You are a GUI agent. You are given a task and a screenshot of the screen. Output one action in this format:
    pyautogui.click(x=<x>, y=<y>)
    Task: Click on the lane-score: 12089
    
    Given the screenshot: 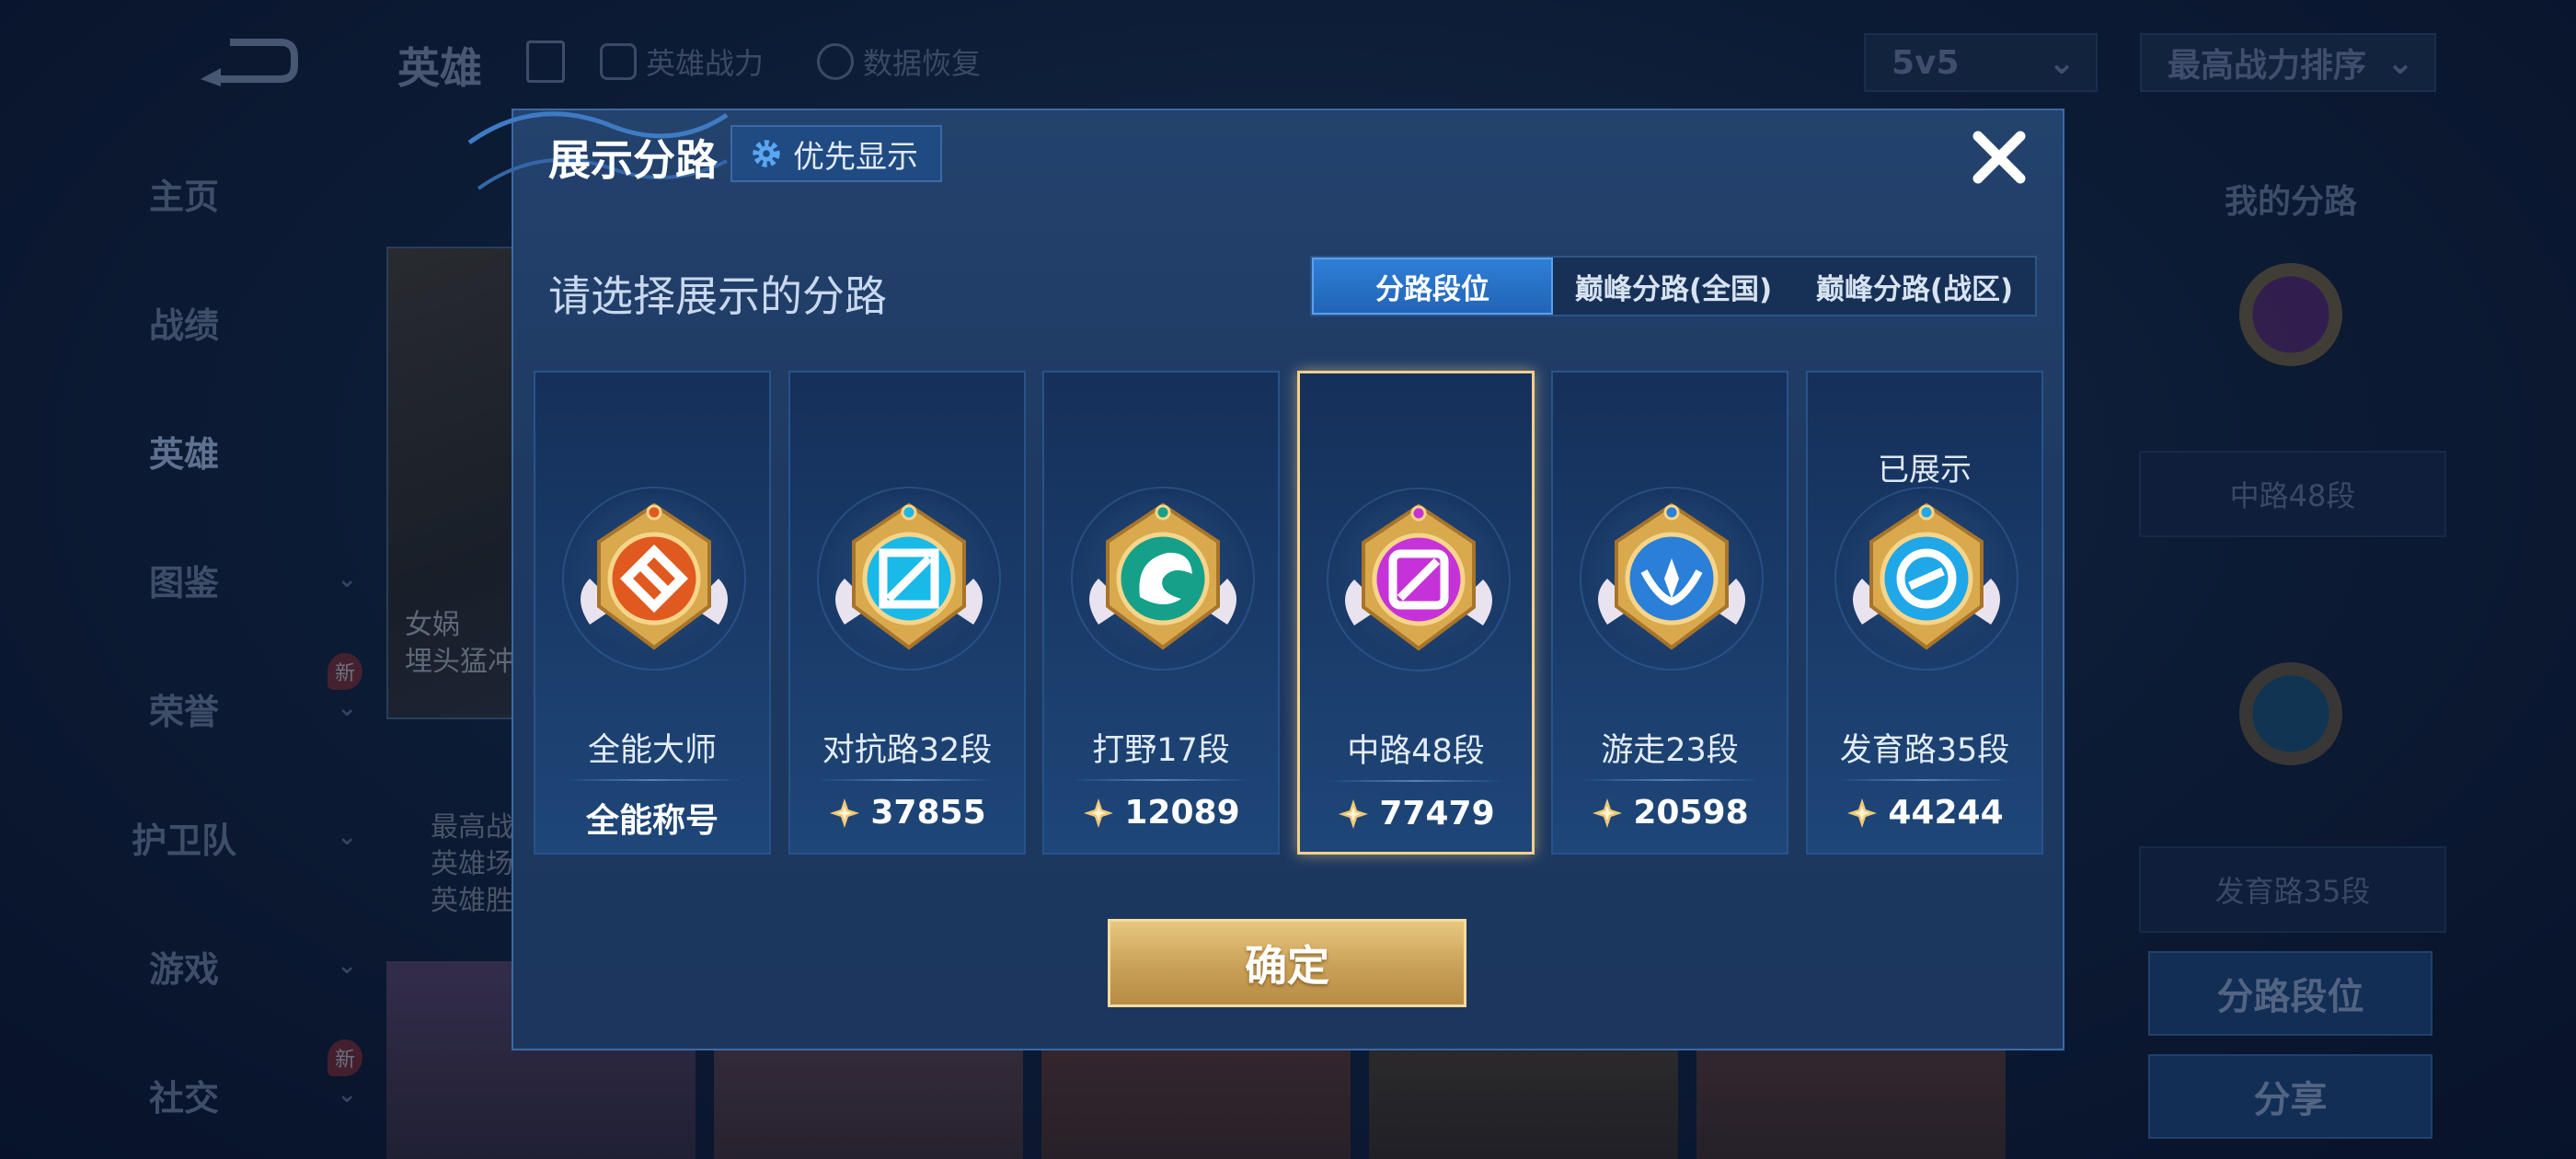 What is the action you would take?
    pyautogui.click(x=1161, y=813)
    